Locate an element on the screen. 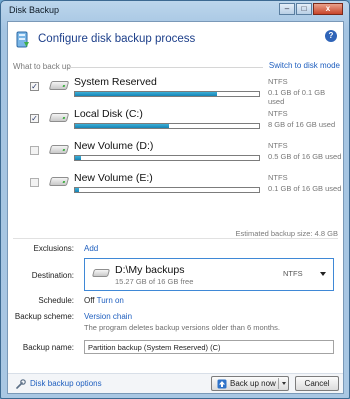  dialog-header: Configure disk backup process ? is located at coordinates (175, 39).